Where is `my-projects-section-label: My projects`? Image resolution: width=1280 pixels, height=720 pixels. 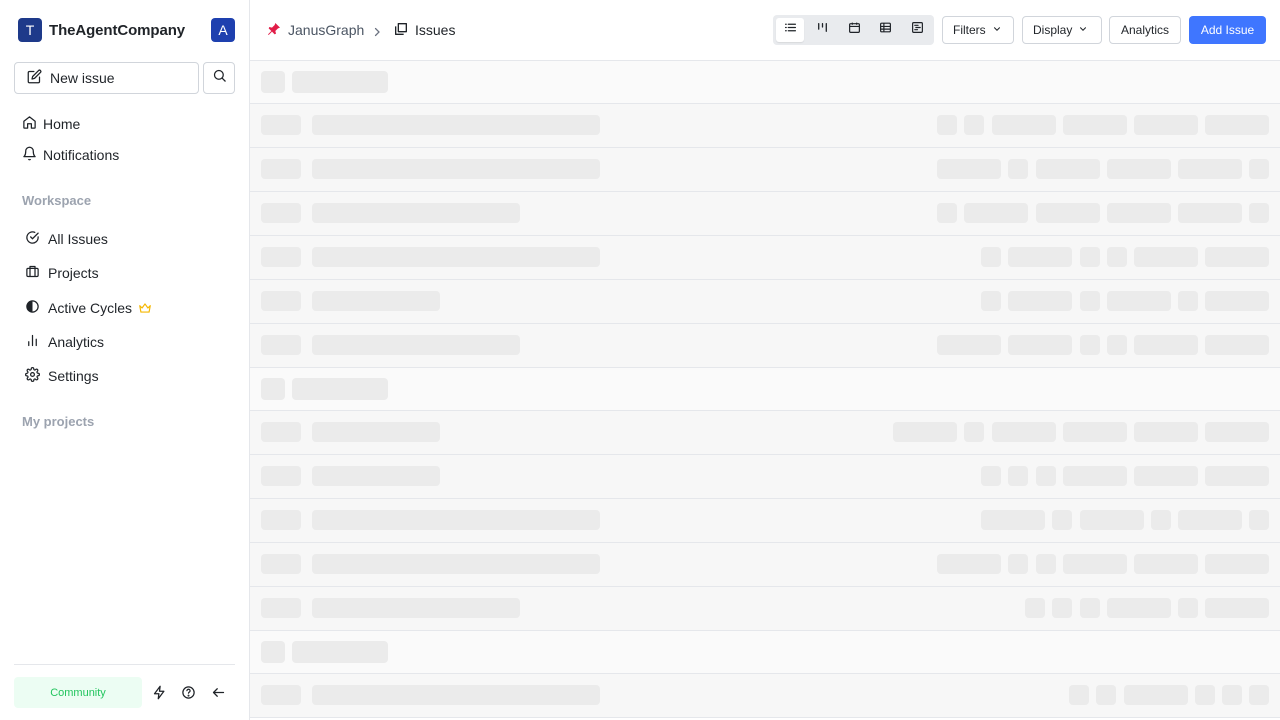
my-projects-section-label: My projects is located at coordinates (58, 421).